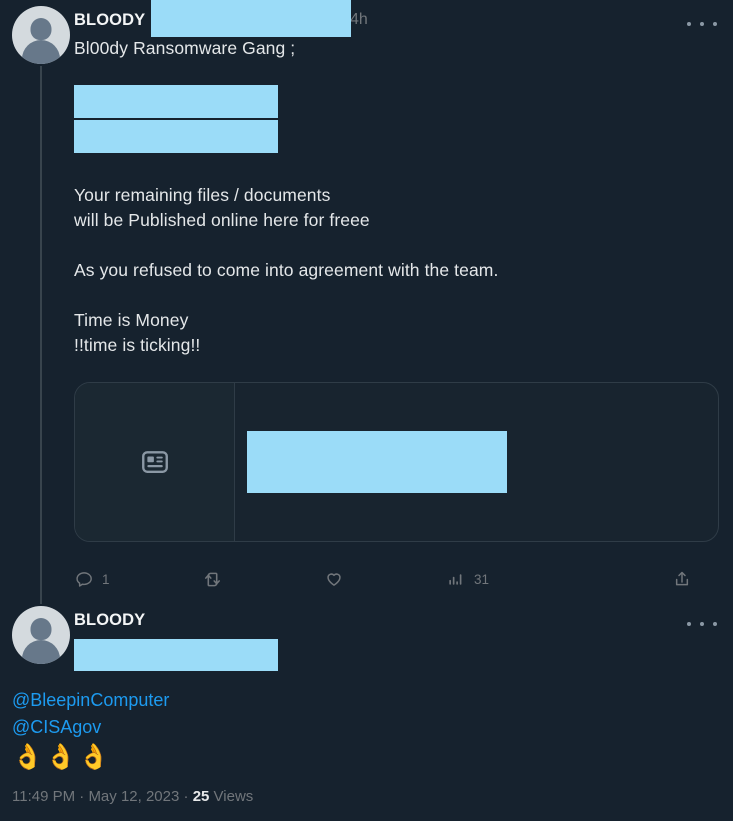 The height and width of the screenshot is (821, 733). Describe the element at coordinates (176, 119) in the screenshot. I see `redacted-text-block` at that location.